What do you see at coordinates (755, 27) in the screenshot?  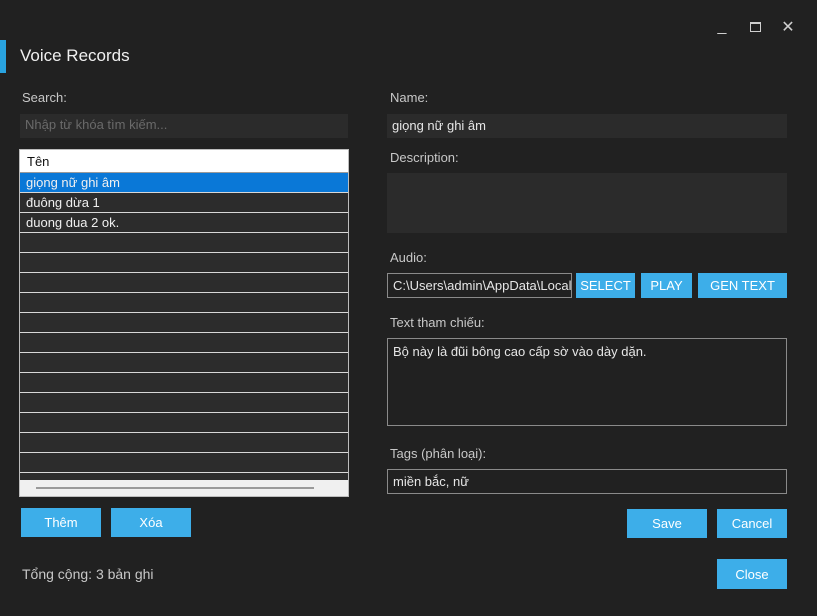 I see `maximize-icon` at bounding box center [755, 27].